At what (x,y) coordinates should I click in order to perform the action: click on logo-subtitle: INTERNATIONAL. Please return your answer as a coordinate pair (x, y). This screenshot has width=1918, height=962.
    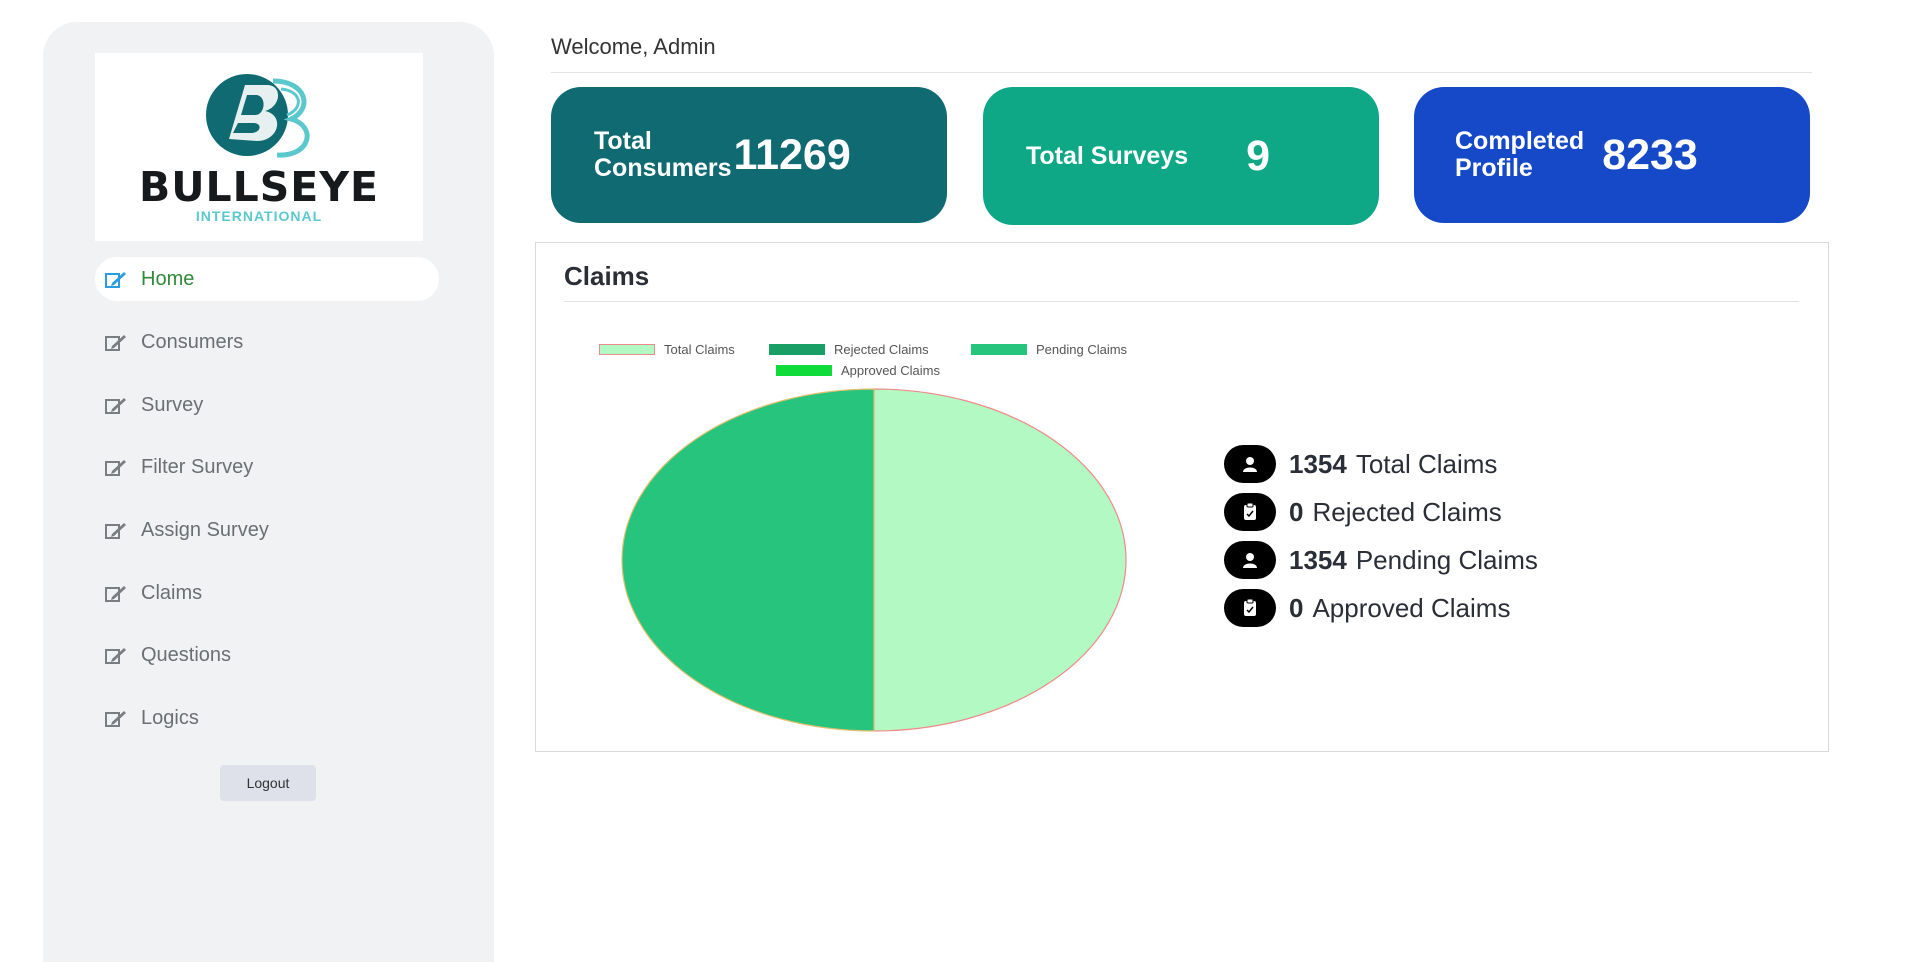
    Looking at the image, I should click on (259, 216).